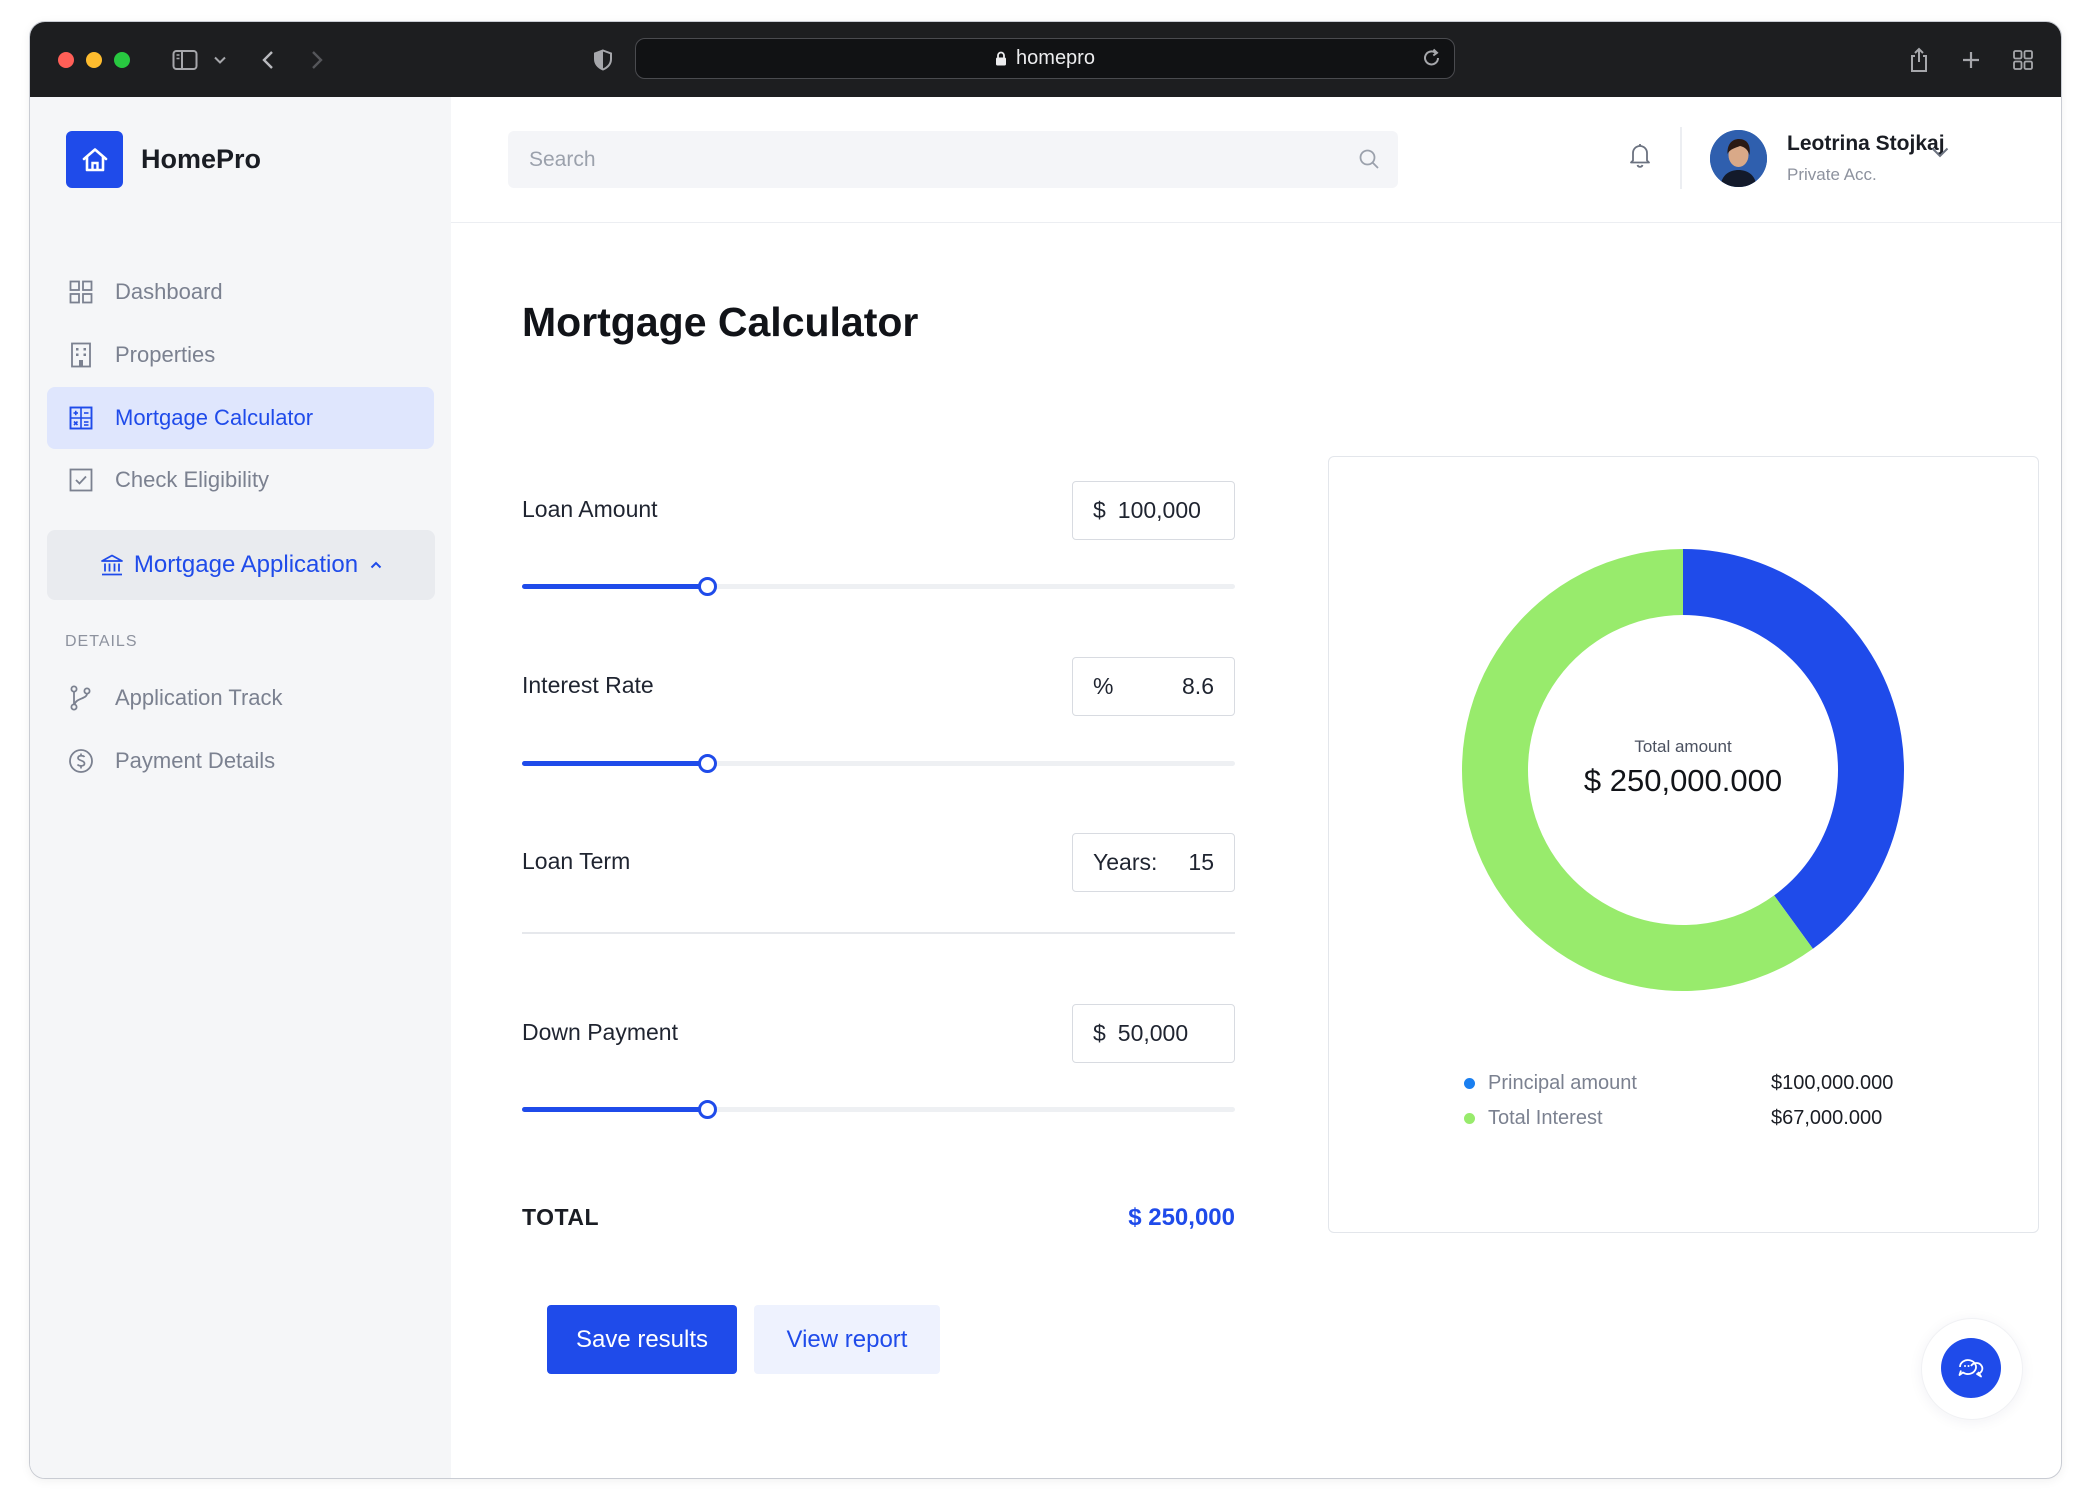 The height and width of the screenshot is (1500, 2090). What do you see at coordinates (81, 761) in the screenshot?
I see `dollar-circle-icon` at bounding box center [81, 761].